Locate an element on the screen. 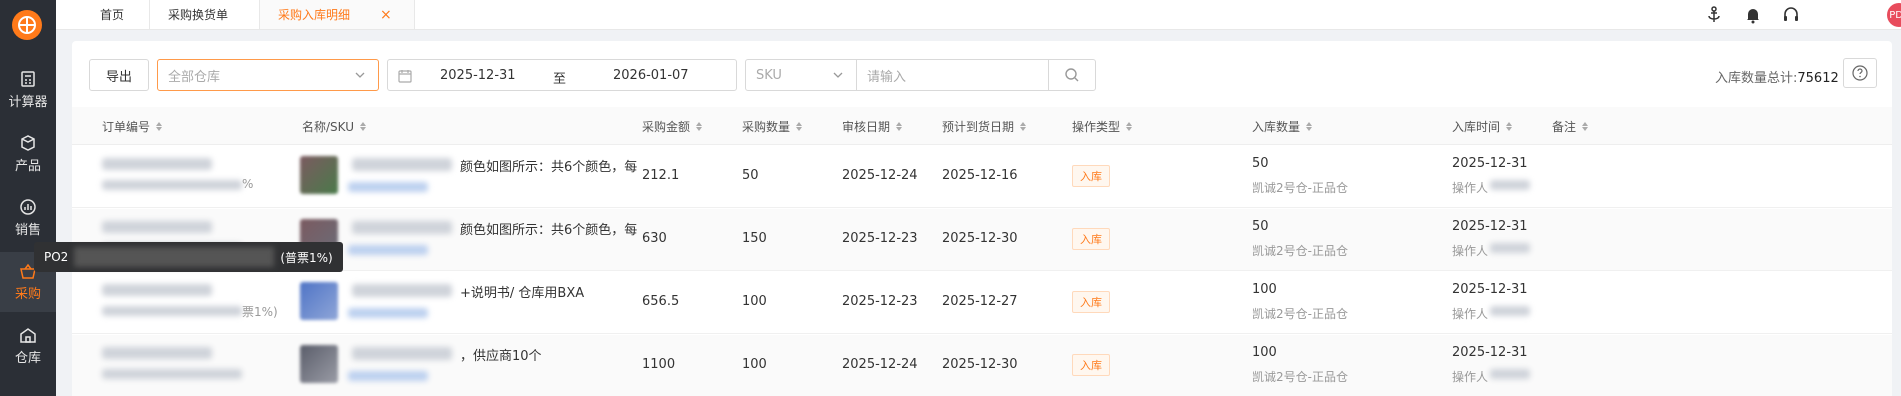 The height and width of the screenshot is (396, 1901). header-eta: 预计到货日期 is located at coordinates (984, 126).